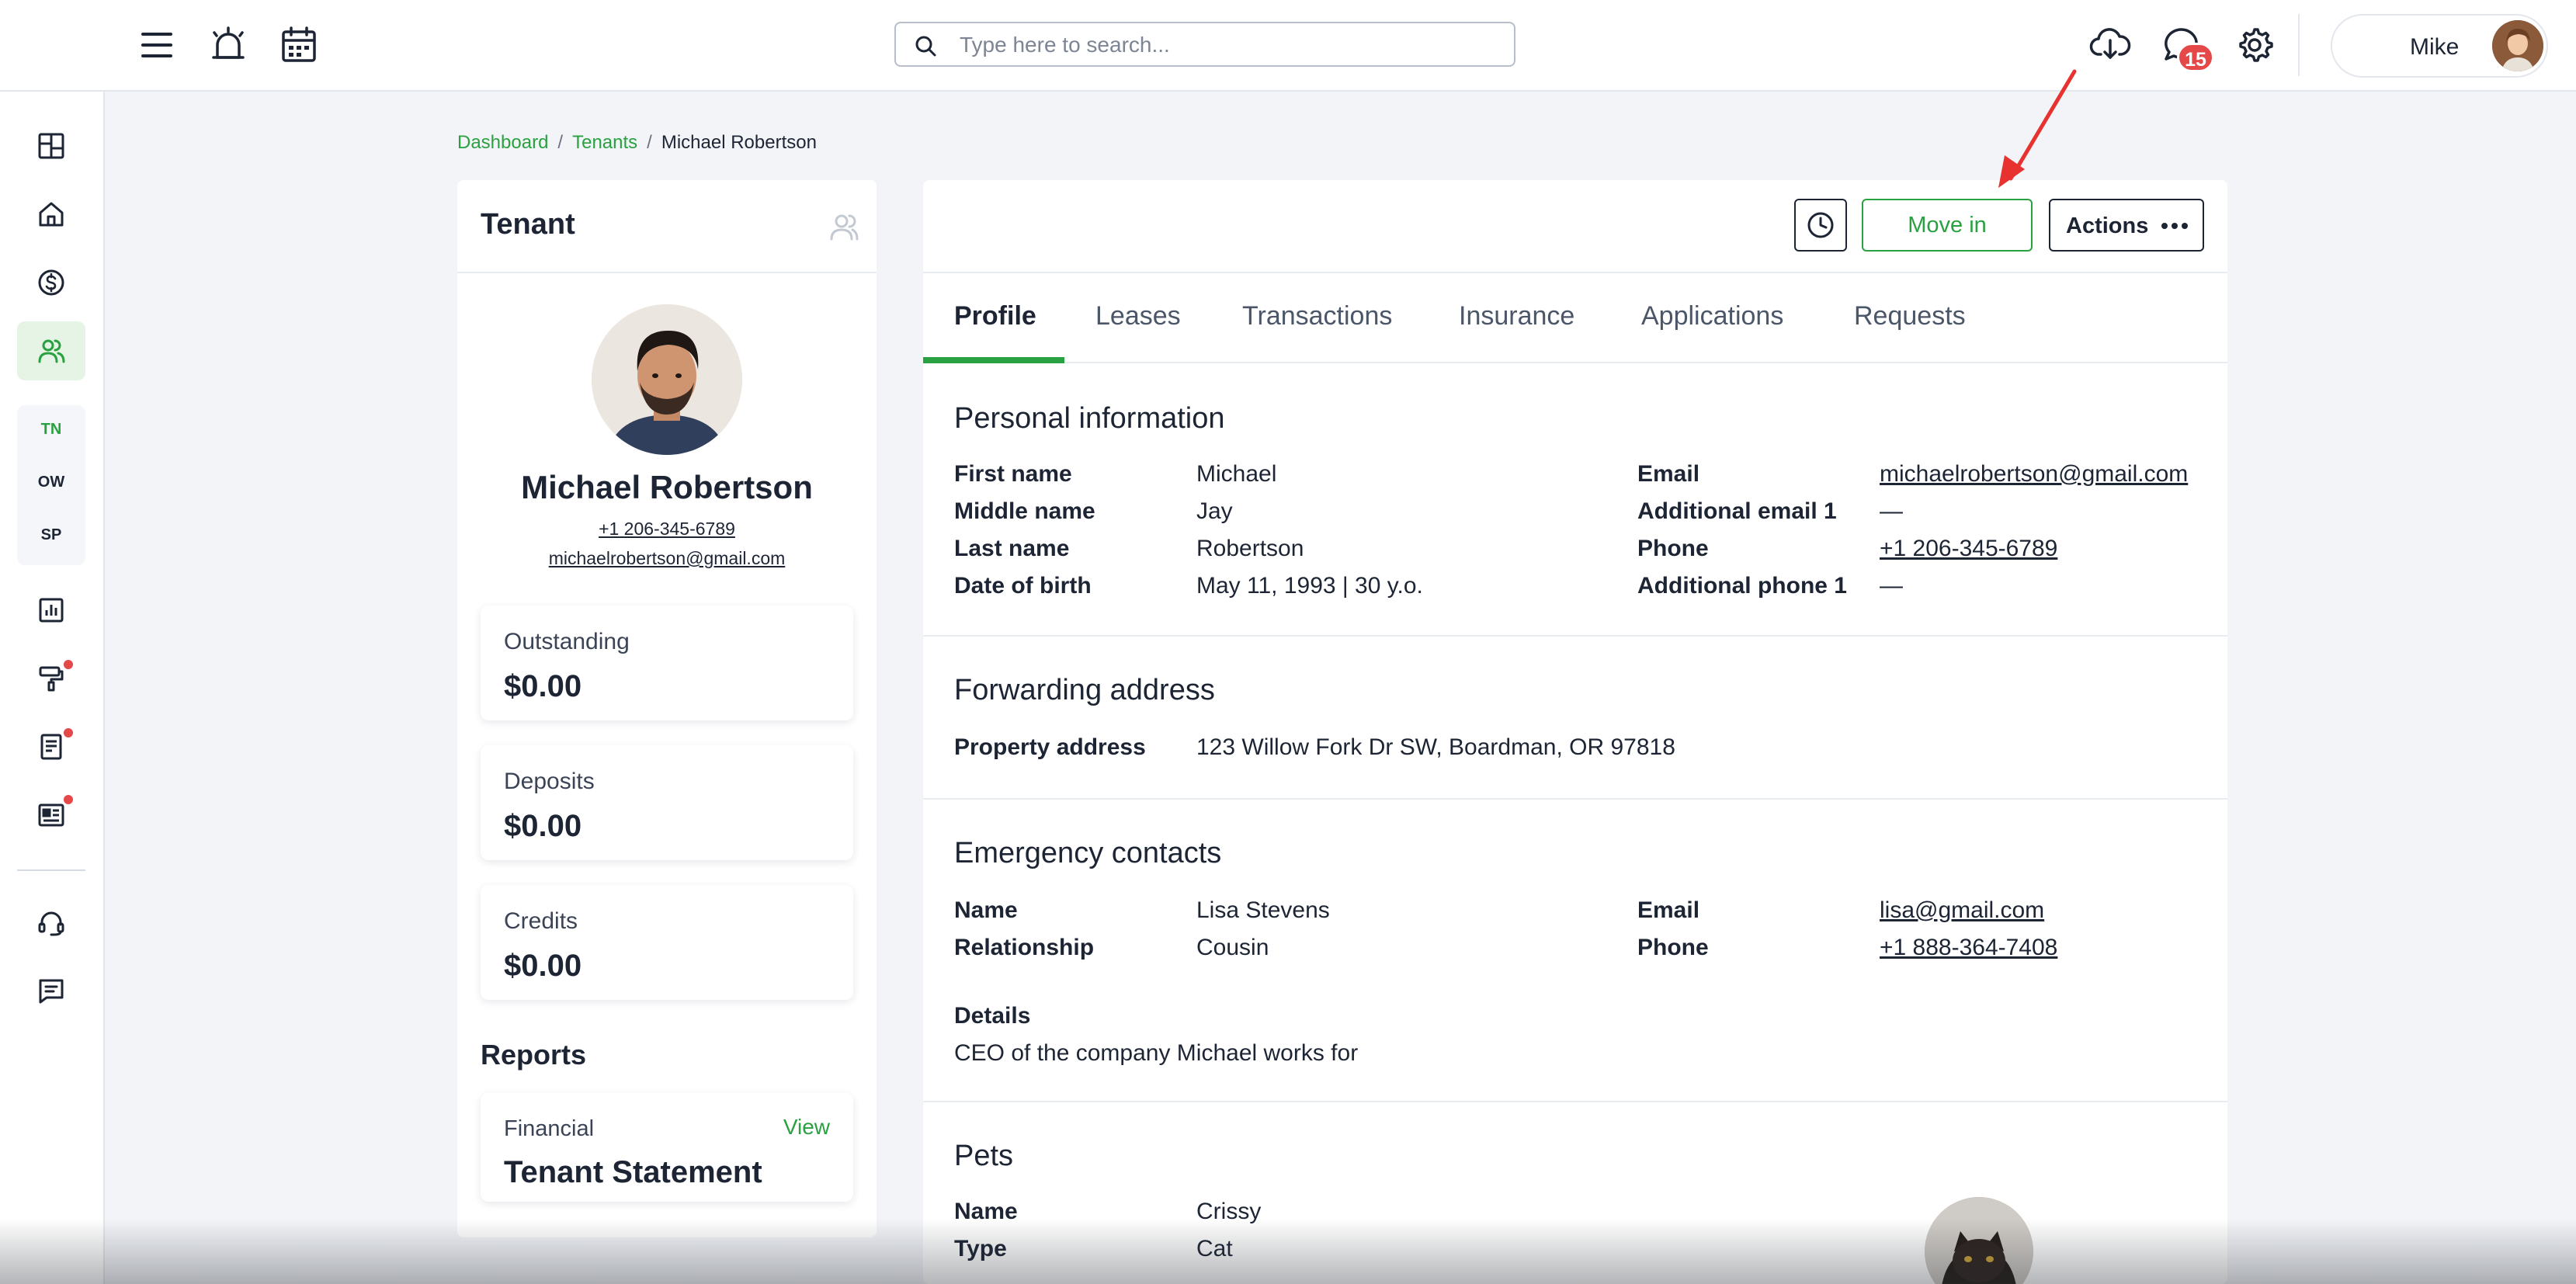 This screenshot has width=2576, height=1284. I want to click on tenant-avatar, so click(667, 379).